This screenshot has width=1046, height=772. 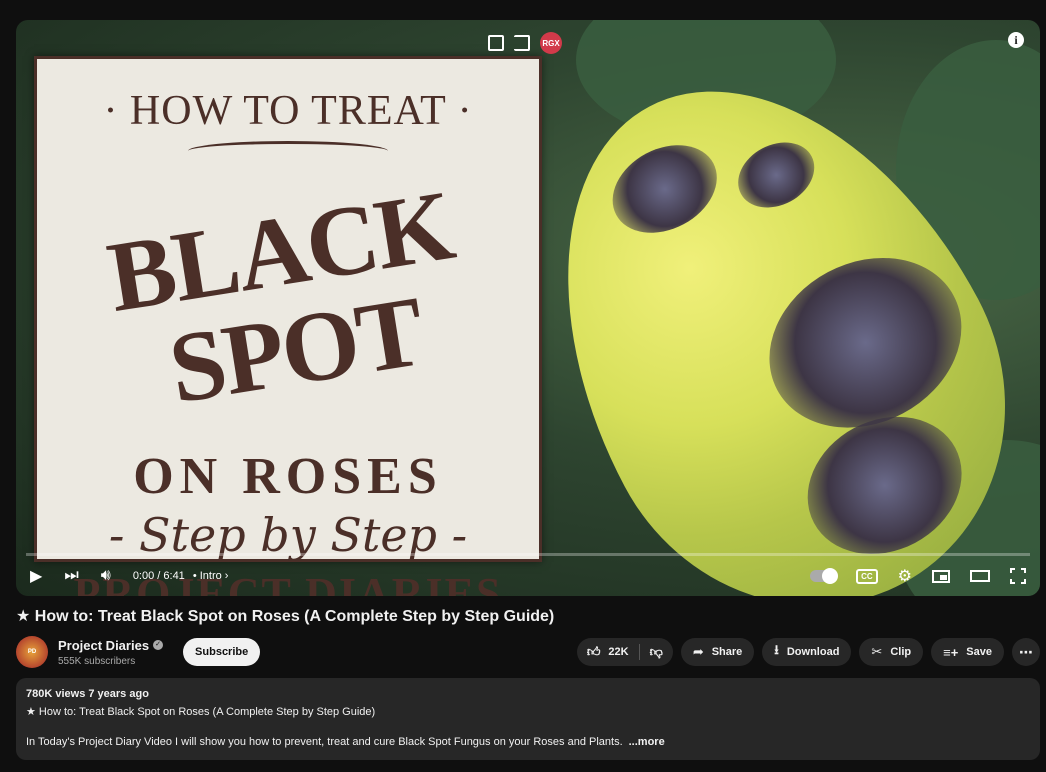 I want to click on time-display: 0:00 / 6:41, so click(x=158, y=576).